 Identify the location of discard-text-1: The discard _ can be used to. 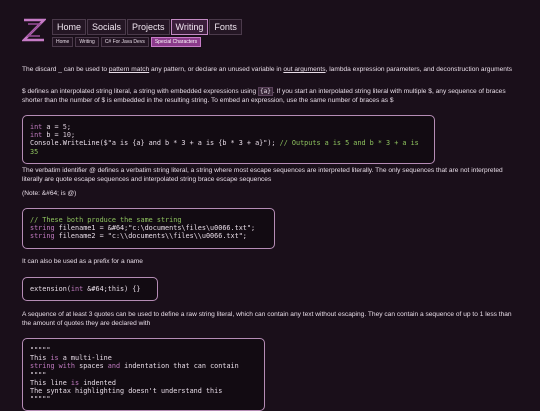
(65, 69).